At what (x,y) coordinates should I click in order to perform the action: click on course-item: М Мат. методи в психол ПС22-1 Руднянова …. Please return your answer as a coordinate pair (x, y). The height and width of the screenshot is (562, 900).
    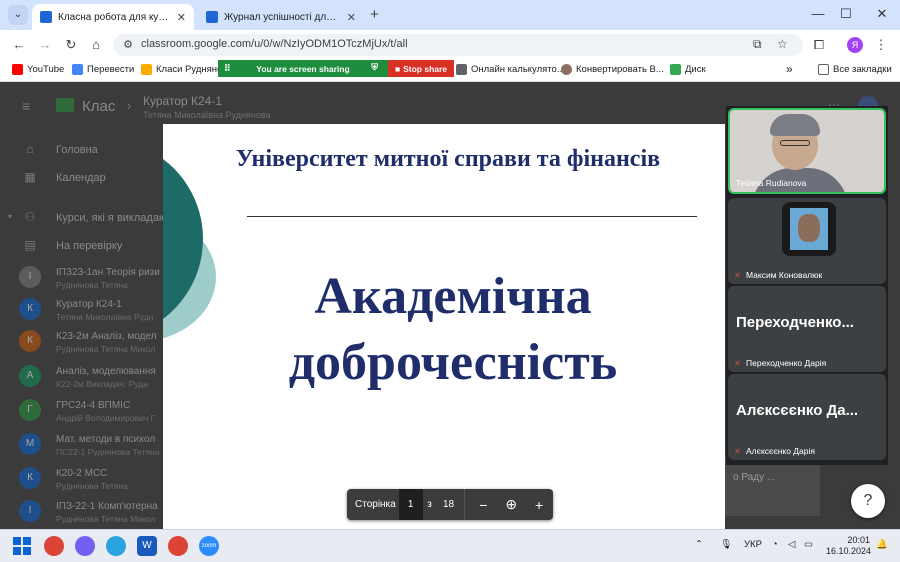
    Looking at the image, I should click on (82, 445).